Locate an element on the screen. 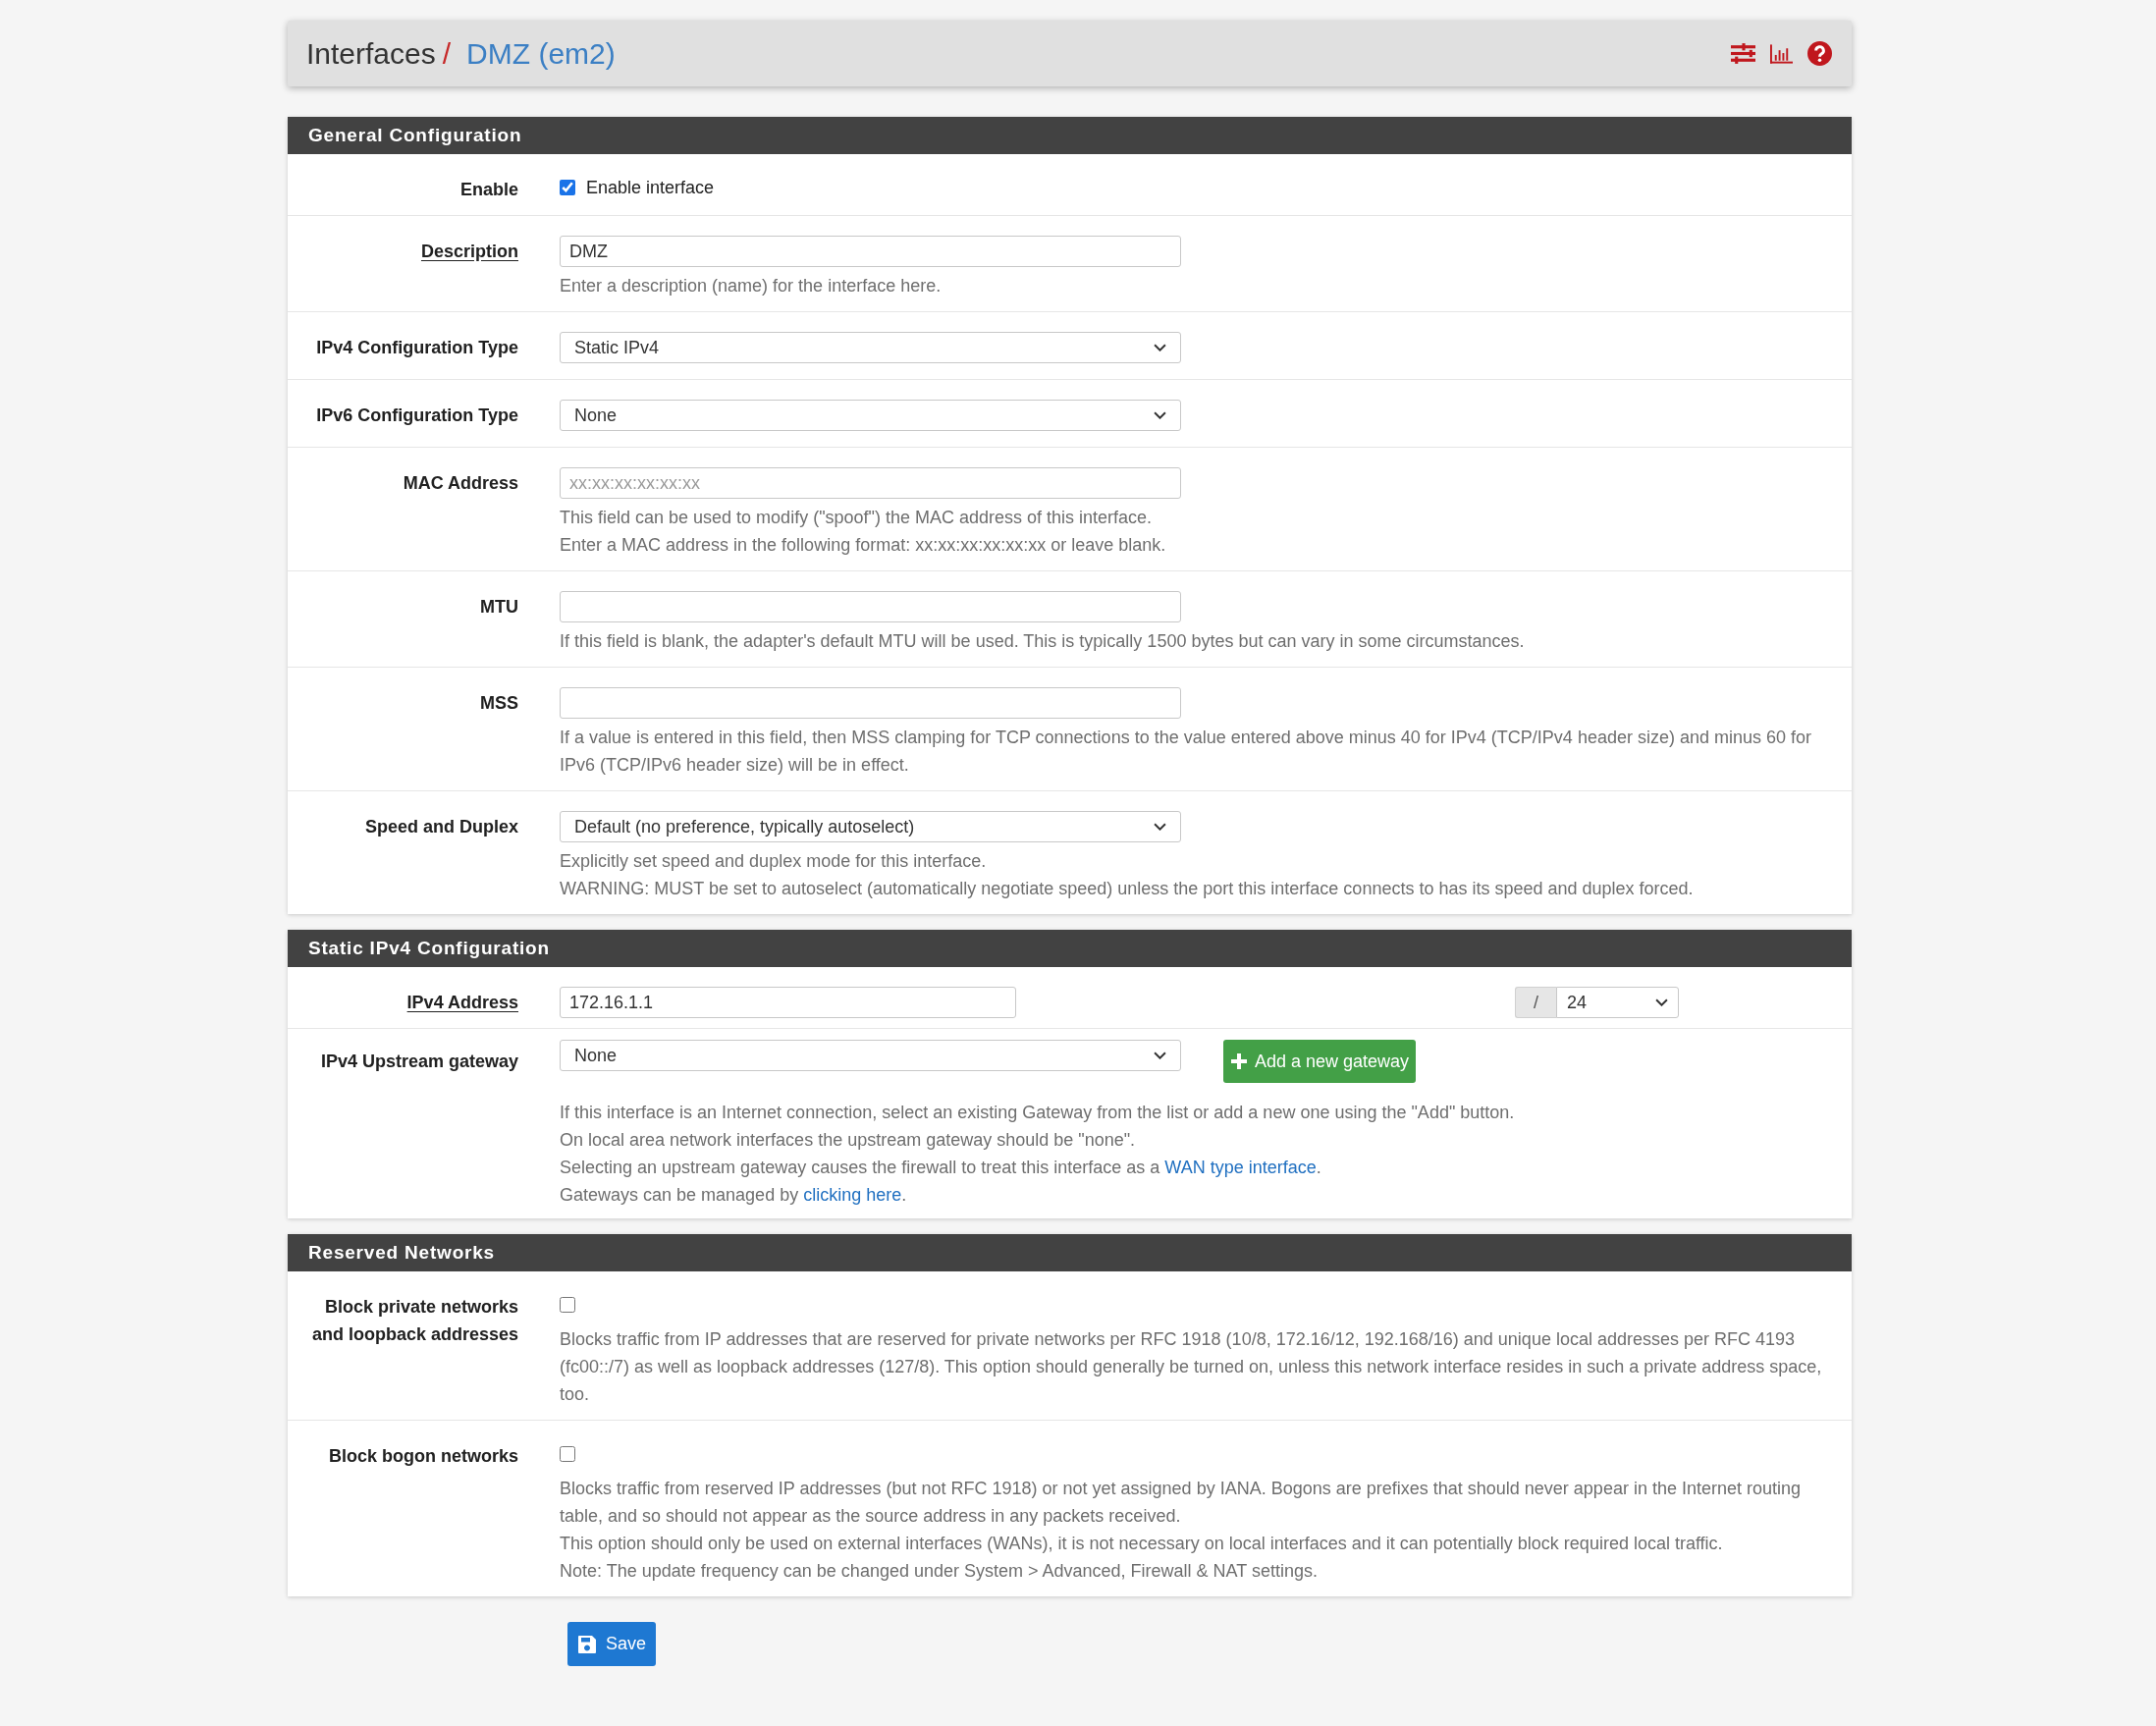 The width and height of the screenshot is (2156, 1726). help-text: Enter a description (name) for the interface here. is located at coordinates (752, 286).